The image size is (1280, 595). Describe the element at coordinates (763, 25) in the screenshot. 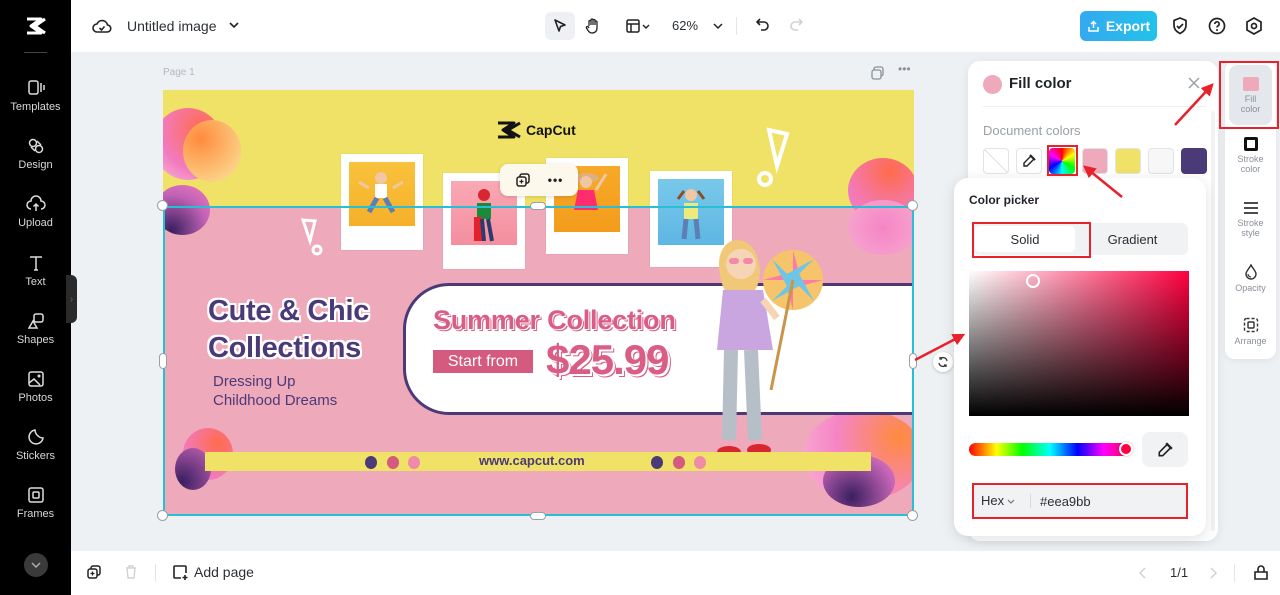

I see `undo-icon` at that location.